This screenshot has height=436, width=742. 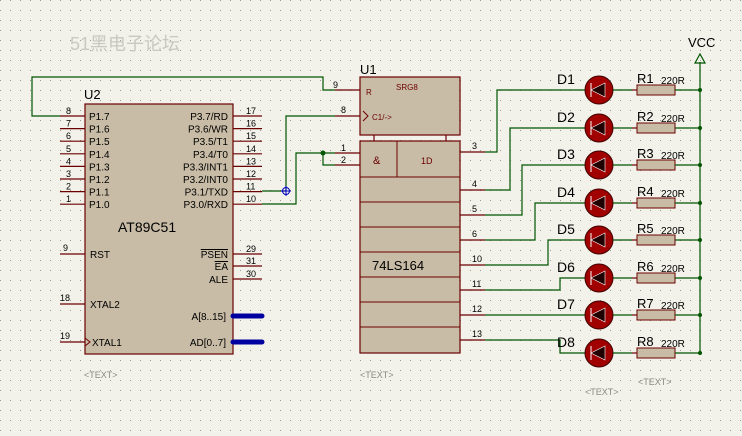 I want to click on u2-right-pin-name: P3.0/RXD, so click(x=206, y=205).